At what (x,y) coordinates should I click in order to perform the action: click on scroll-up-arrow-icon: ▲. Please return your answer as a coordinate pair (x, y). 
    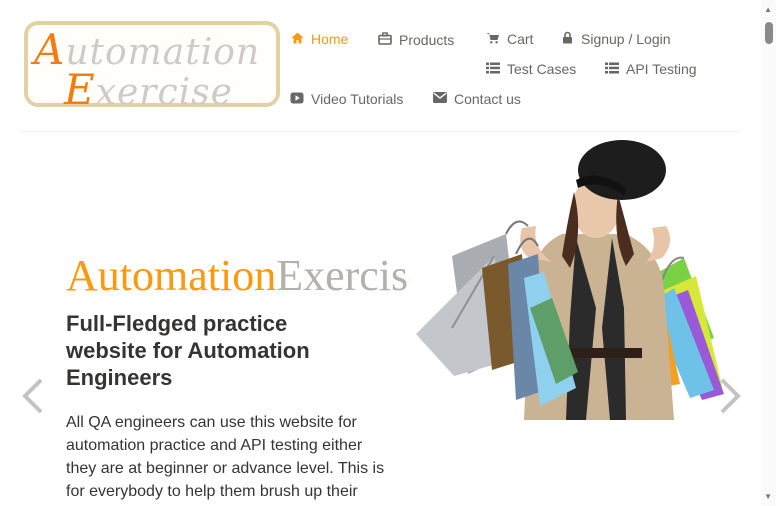
    Looking at the image, I should click on (768, 9).